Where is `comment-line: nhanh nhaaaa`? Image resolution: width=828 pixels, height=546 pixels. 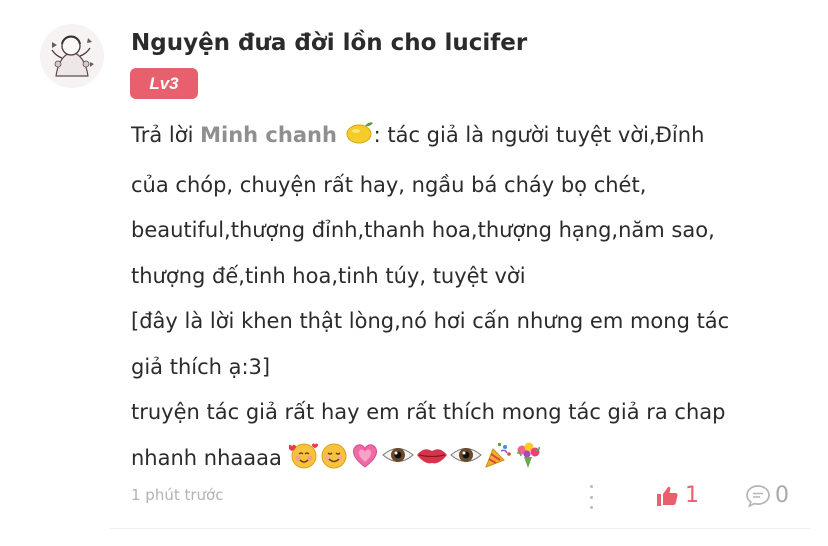
comment-line: nhanh nhaaaa is located at coordinates (466, 461).